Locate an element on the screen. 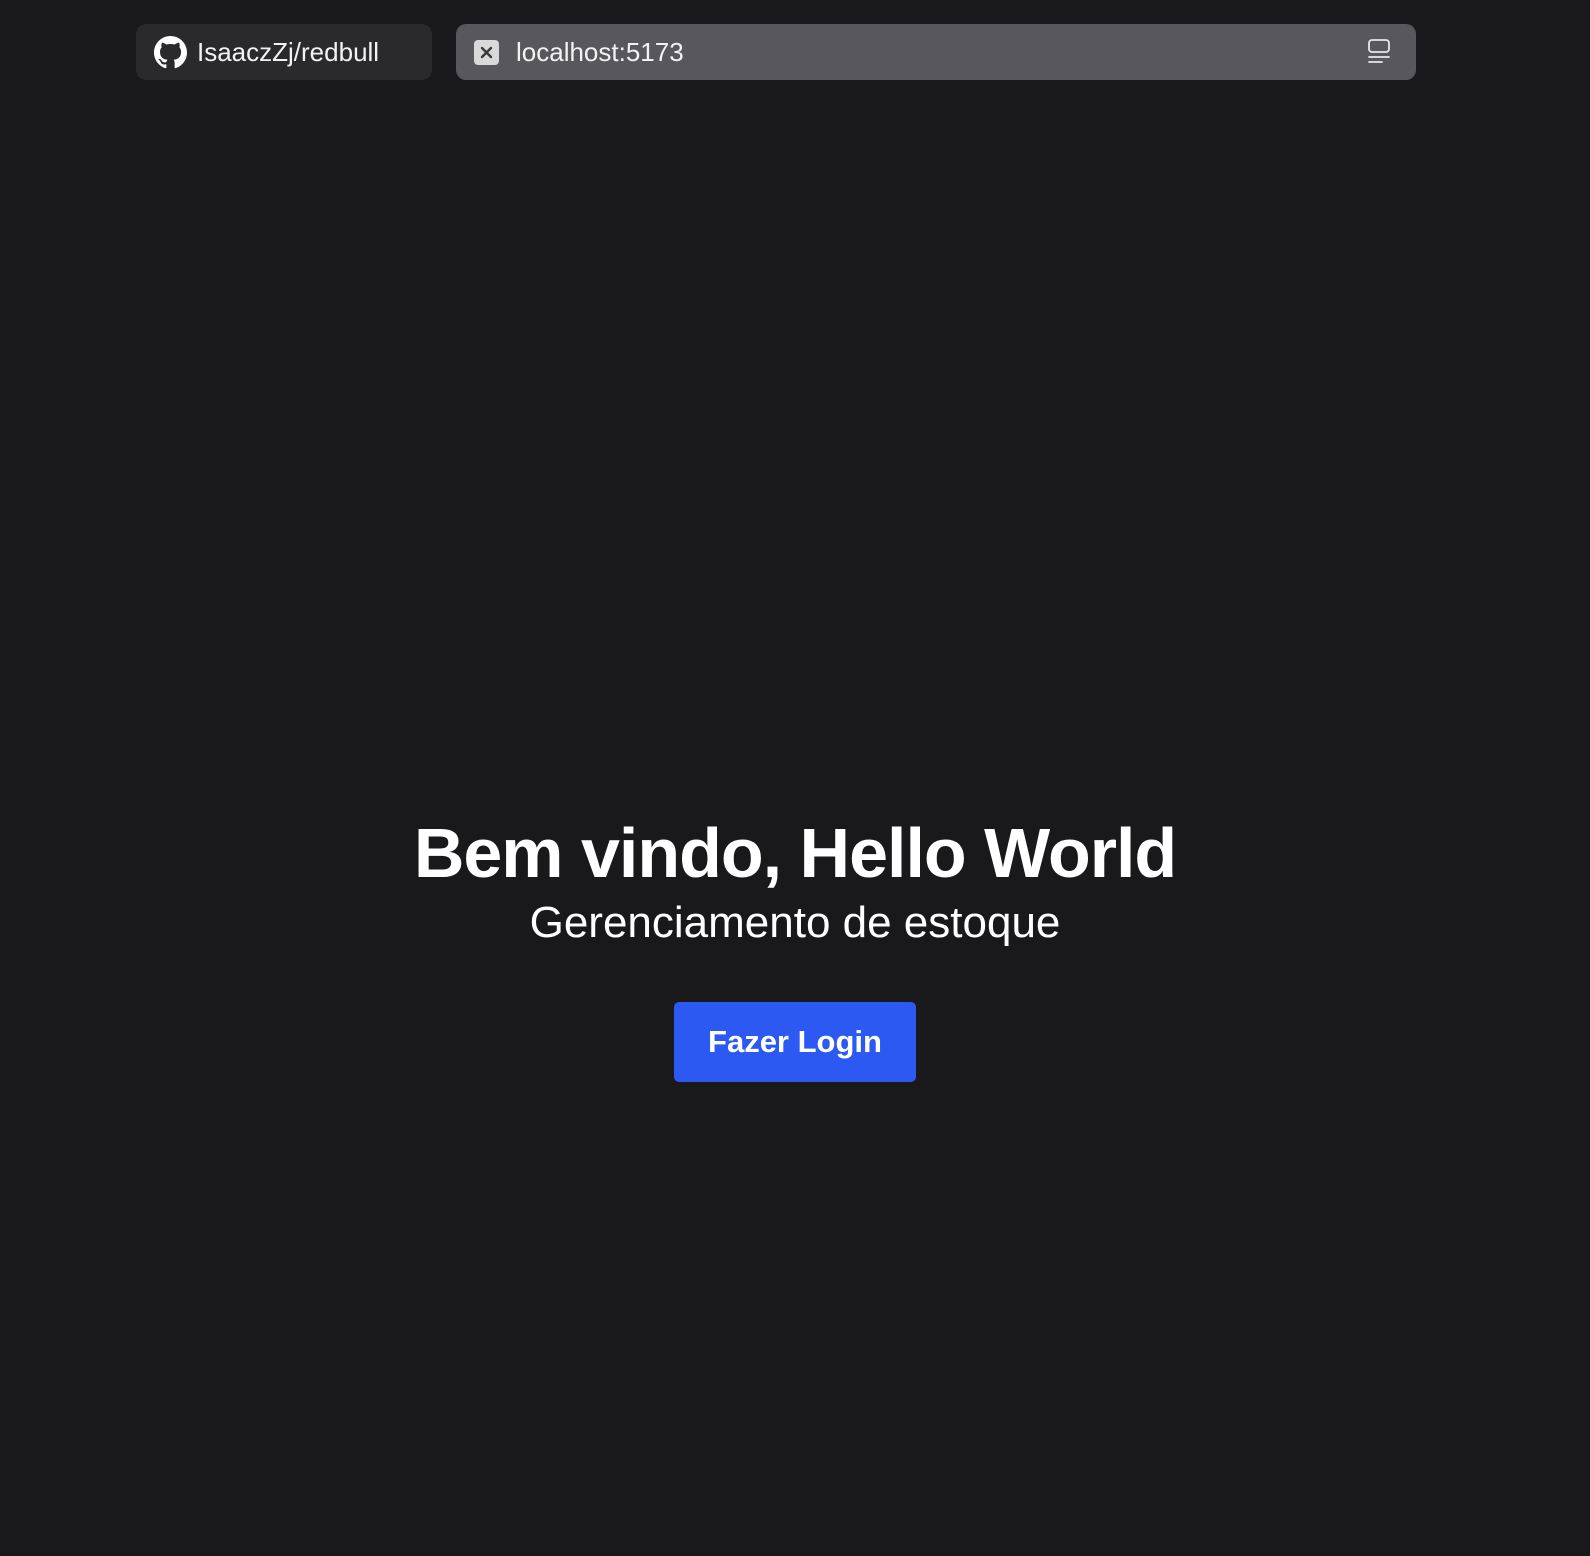  page-title: Bem vindo, Hello World is located at coordinates (795, 853).